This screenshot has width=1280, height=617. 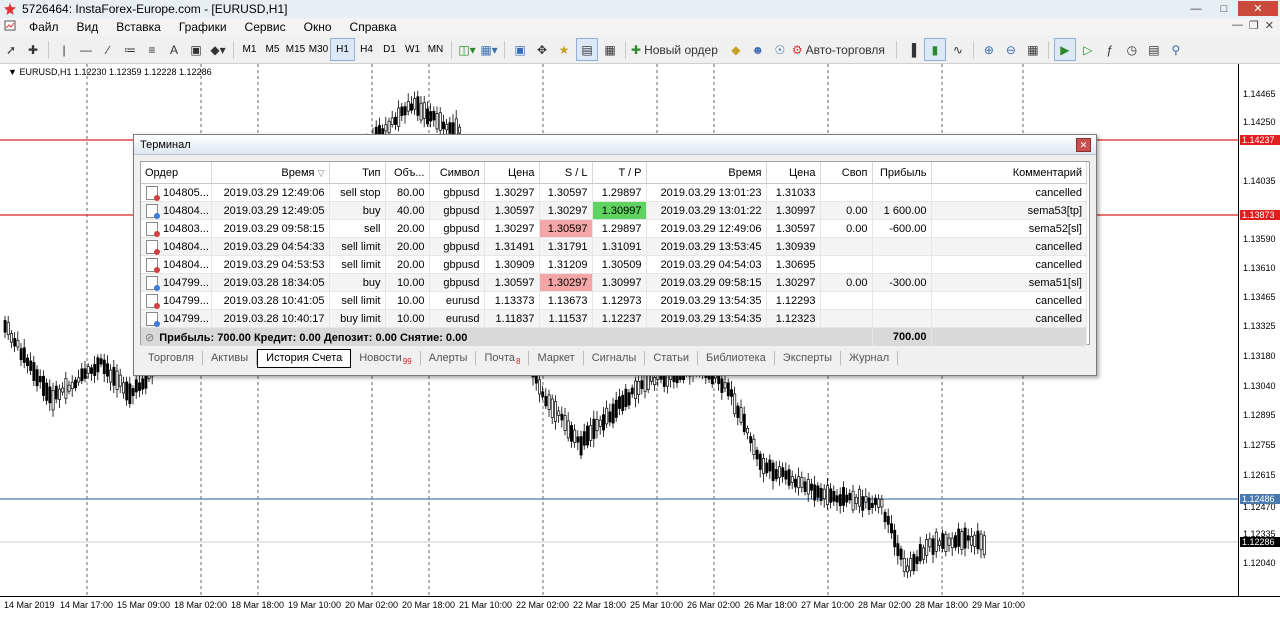 What do you see at coordinates (152, 49) in the screenshot?
I see `fibonacci-icon: ≡` at bounding box center [152, 49].